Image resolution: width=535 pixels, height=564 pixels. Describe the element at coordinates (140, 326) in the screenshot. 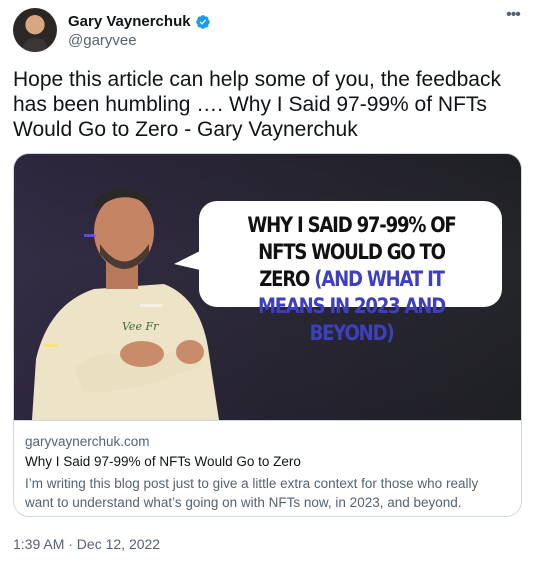

I see `shirt-text: Vee Fr` at that location.